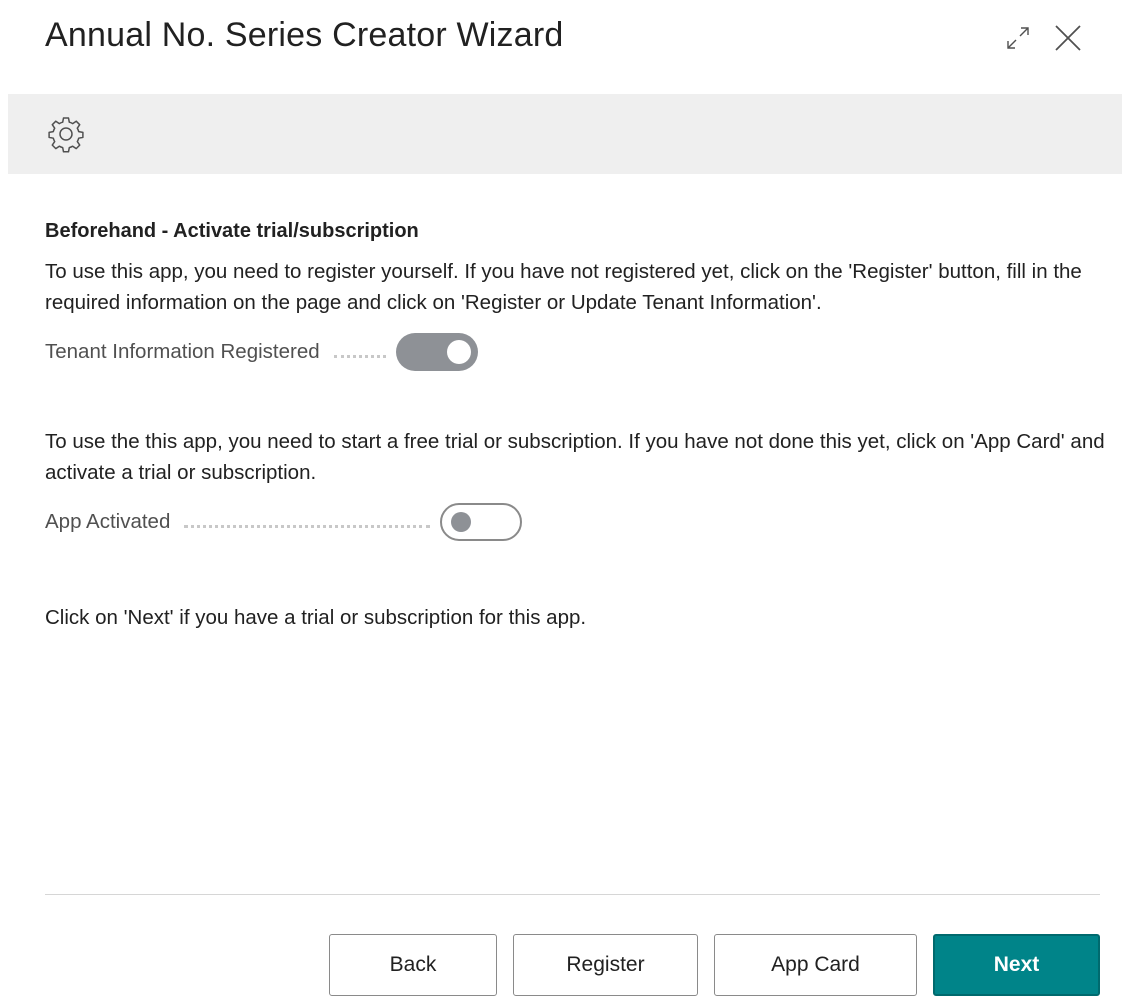  What do you see at coordinates (1018, 38) in the screenshot?
I see `expand-icon` at bounding box center [1018, 38].